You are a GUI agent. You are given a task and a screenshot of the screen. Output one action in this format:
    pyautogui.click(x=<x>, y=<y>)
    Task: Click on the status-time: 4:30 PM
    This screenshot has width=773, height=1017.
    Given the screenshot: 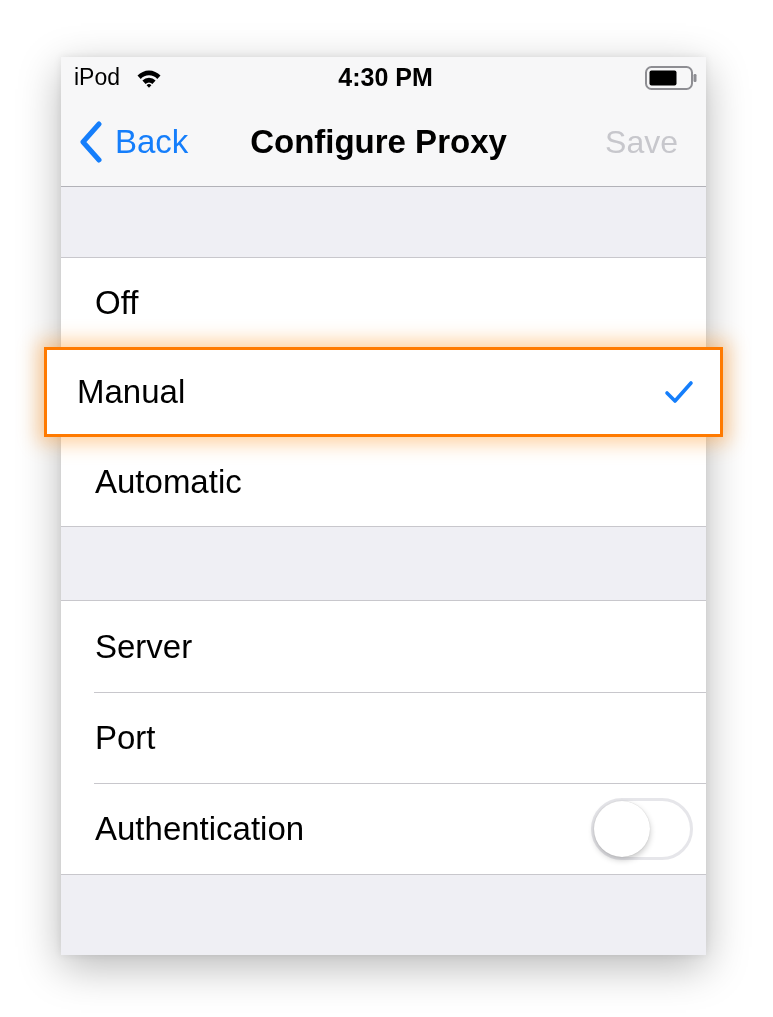 What is the action you would take?
    pyautogui.click(x=385, y=77)
    